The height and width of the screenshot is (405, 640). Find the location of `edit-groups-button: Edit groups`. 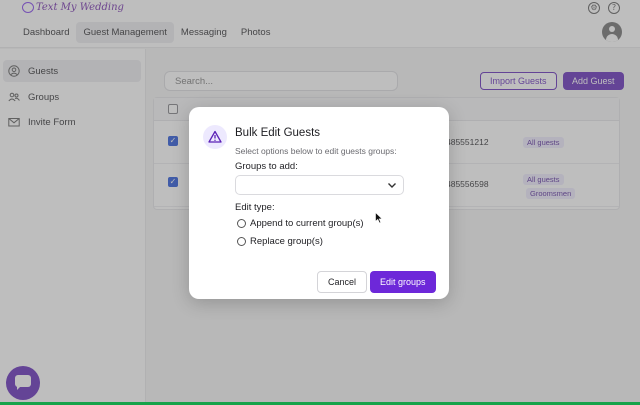

edit-groups-button: Edit groups is located at coordinates (403, 282).